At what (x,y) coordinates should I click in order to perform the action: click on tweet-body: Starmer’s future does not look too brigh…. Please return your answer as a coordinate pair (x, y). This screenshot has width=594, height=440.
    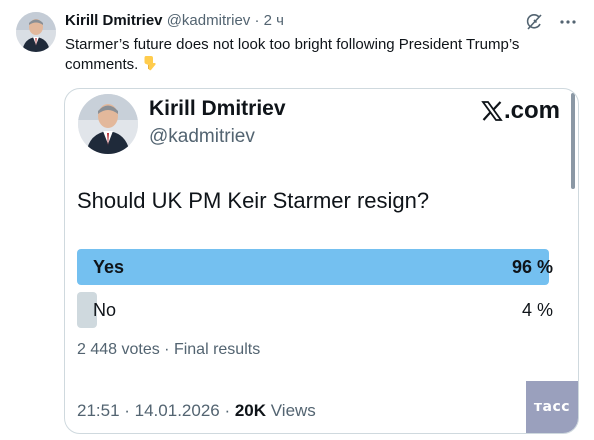
    Looking at the image, I should click on (292, 54).